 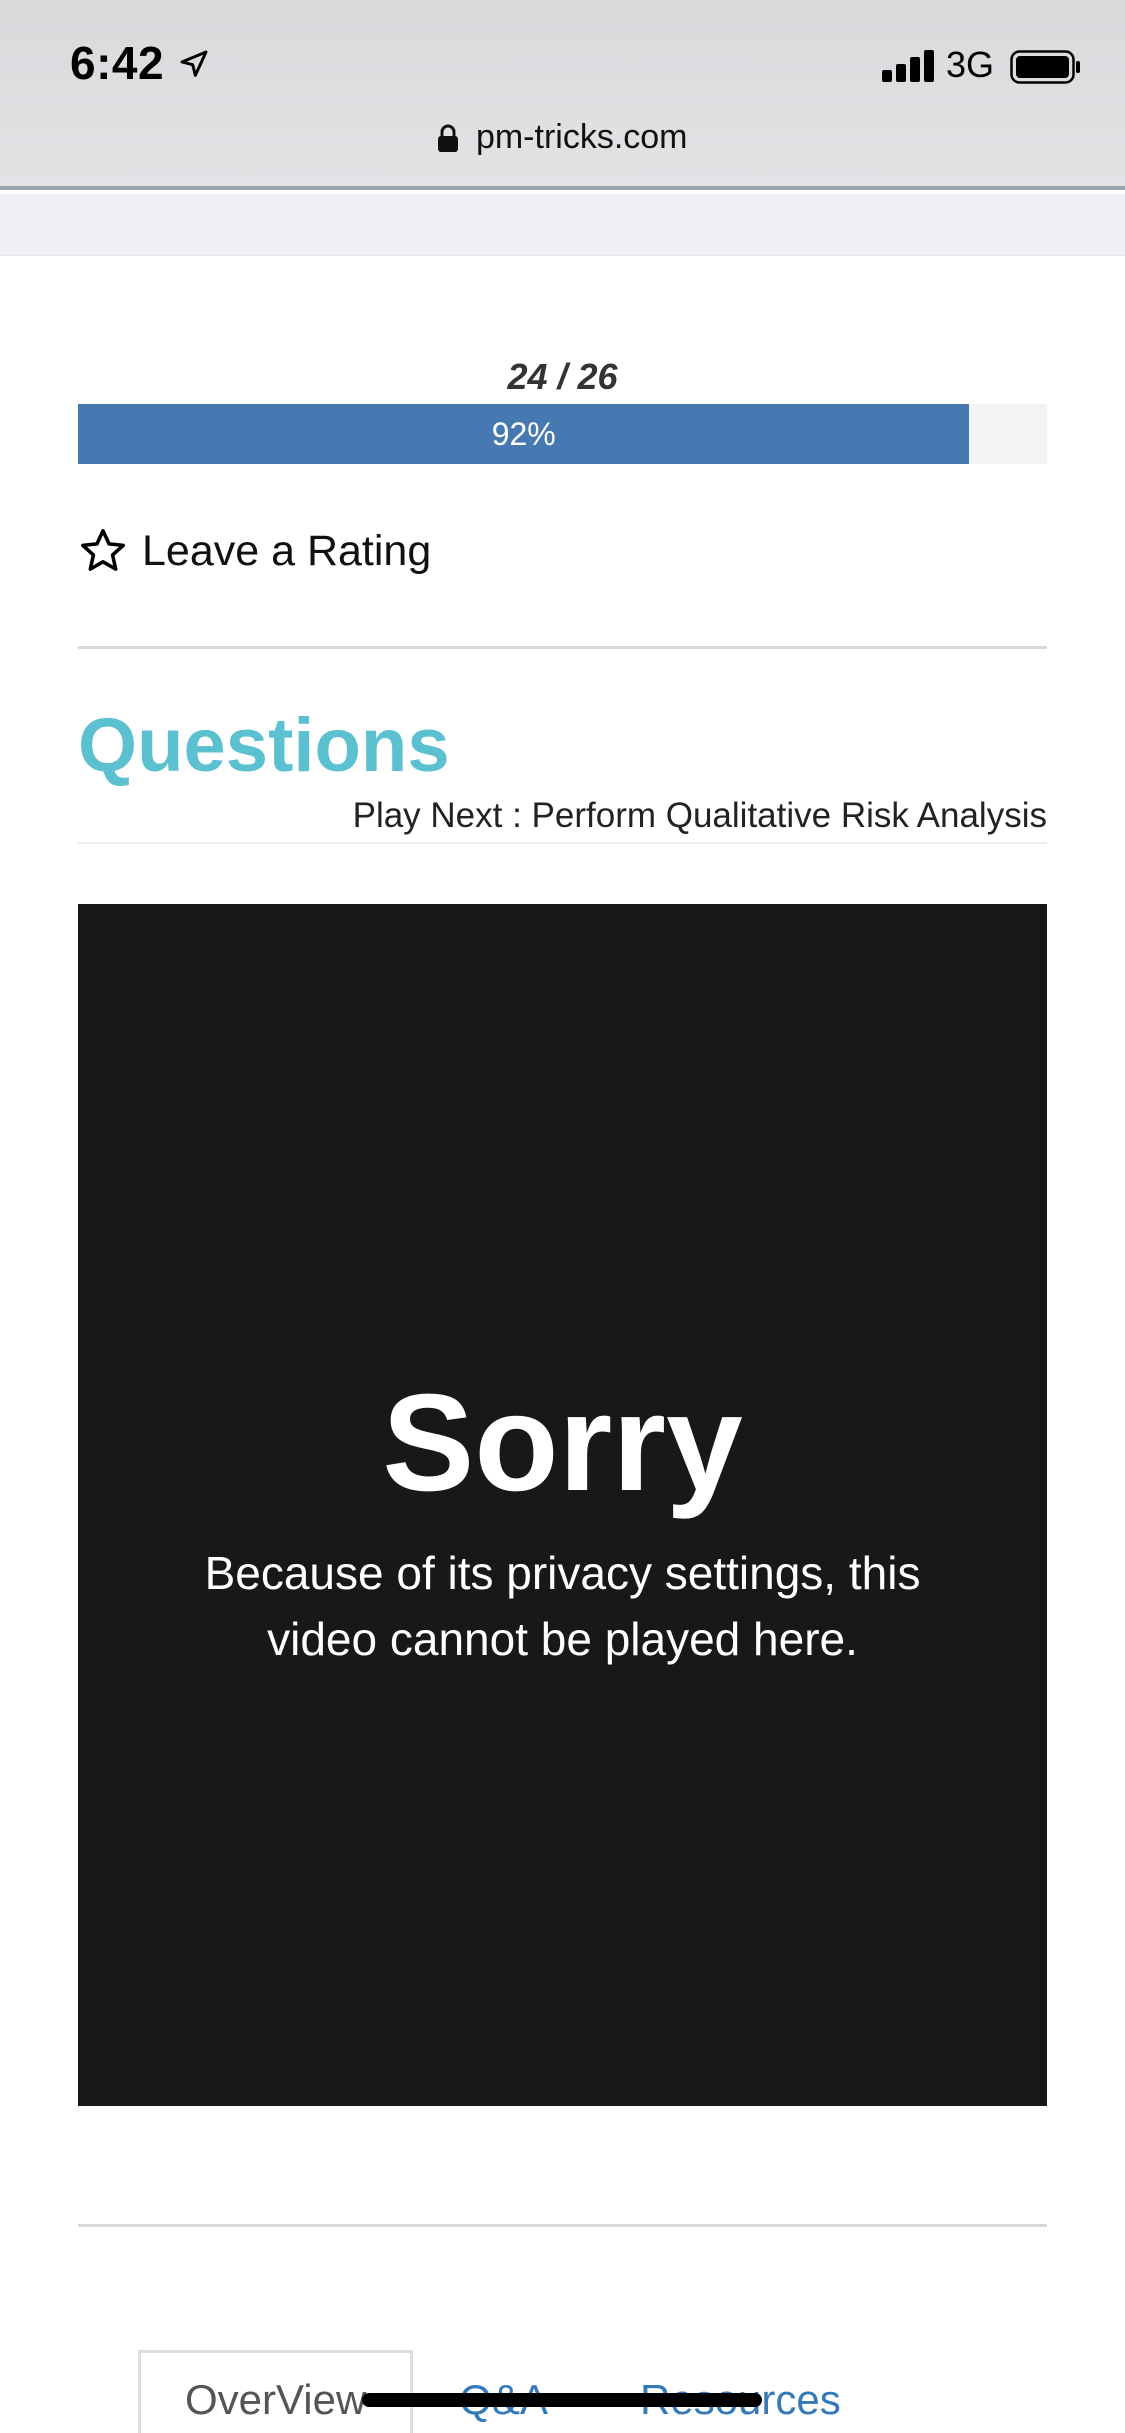 I want to click on lock-icon, so click(x=448, y=138).